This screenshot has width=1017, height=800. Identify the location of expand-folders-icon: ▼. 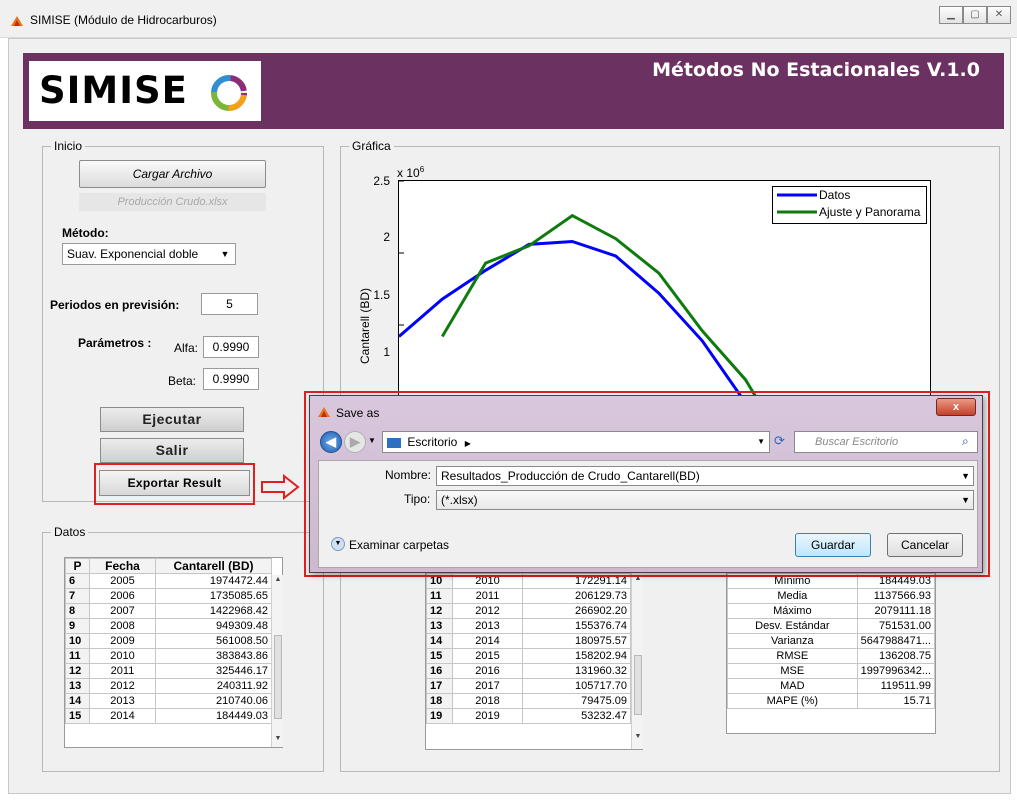
(338, 544).